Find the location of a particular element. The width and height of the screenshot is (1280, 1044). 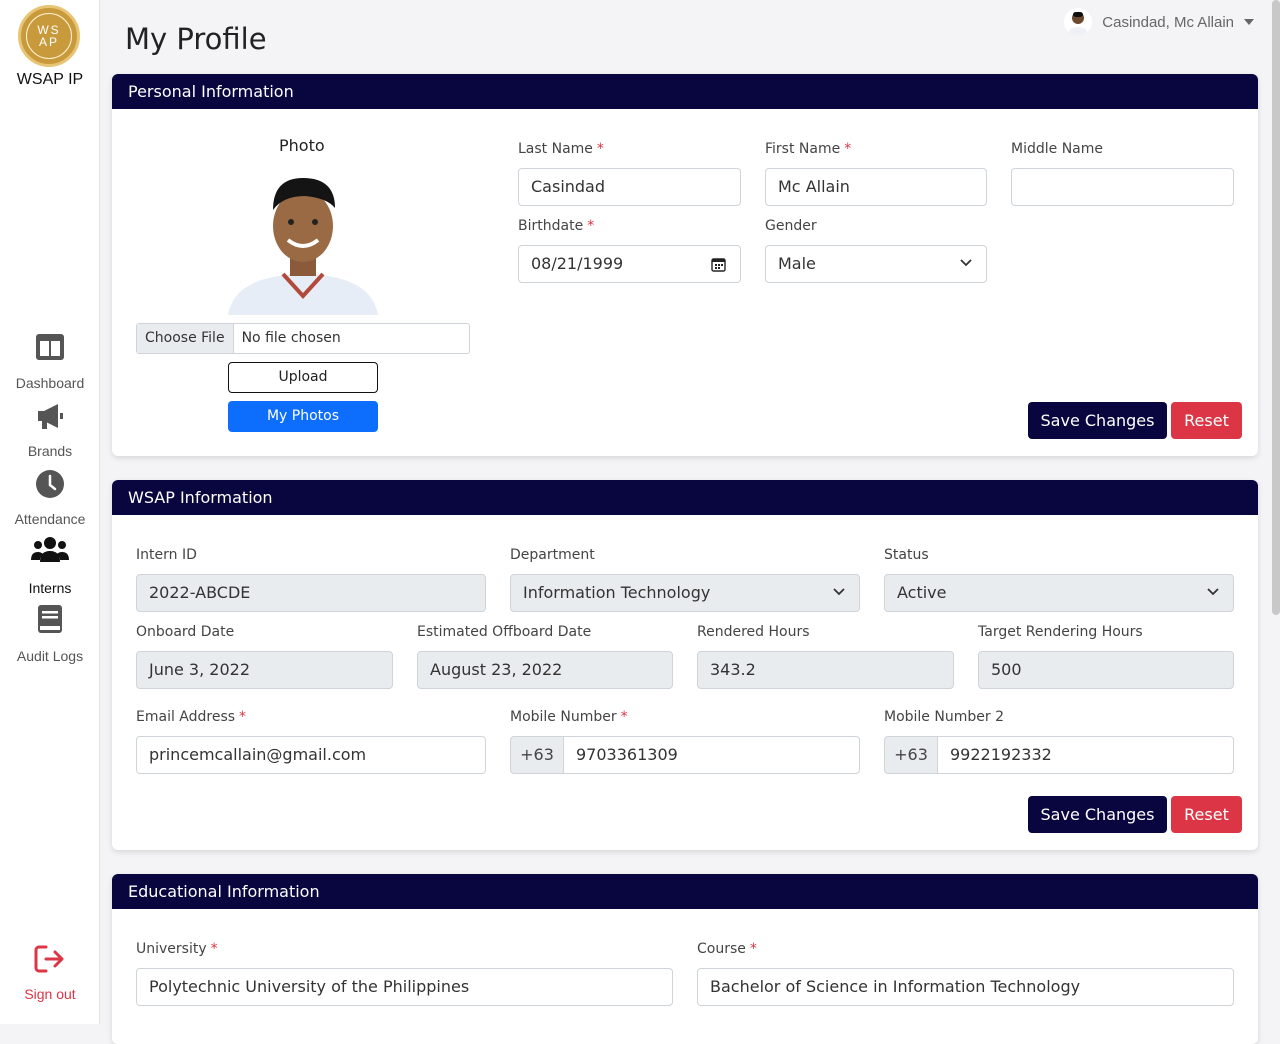

my-photos-button: My Photos is located at coordinates (303, 416).